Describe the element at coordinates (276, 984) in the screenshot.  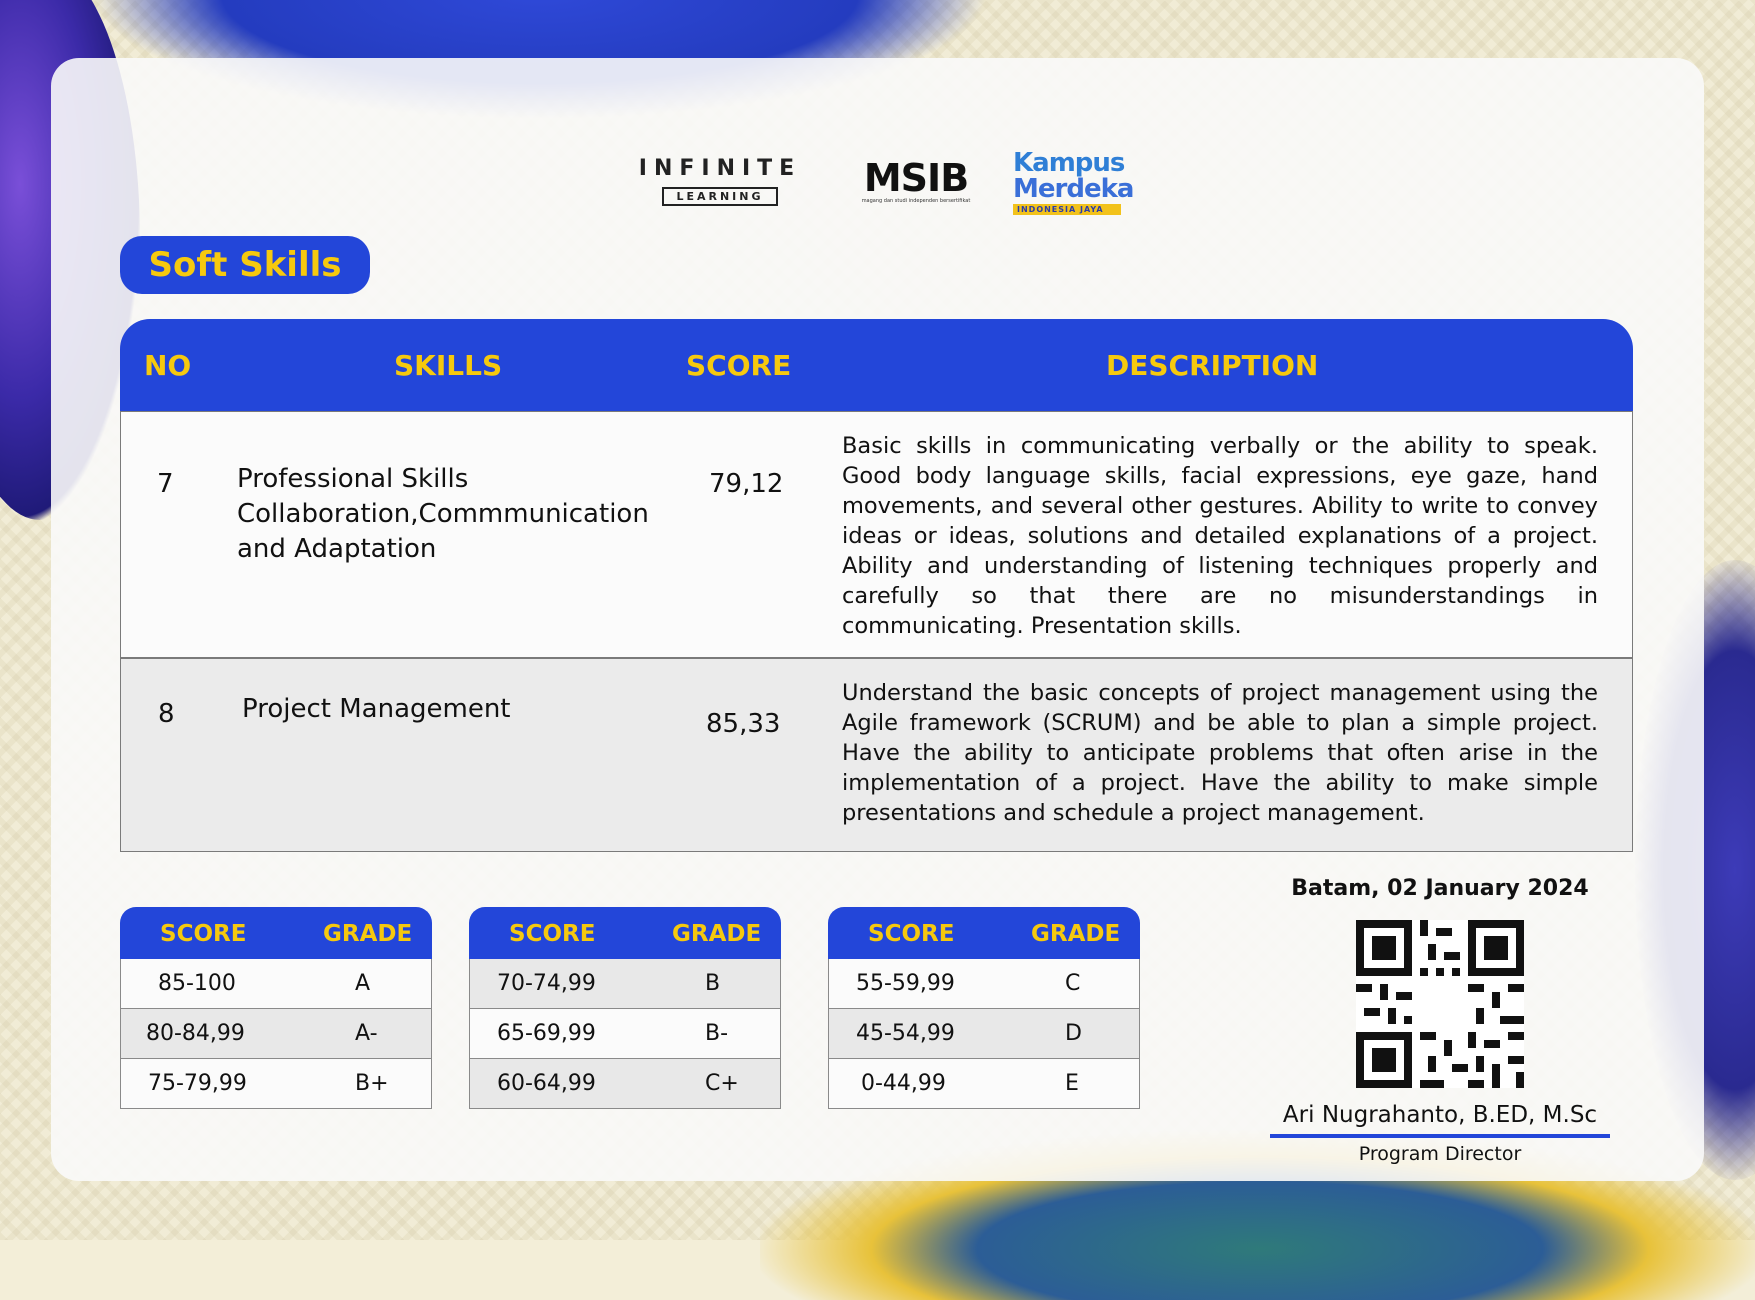
I see `grade-row: 85-100 A` at that location.